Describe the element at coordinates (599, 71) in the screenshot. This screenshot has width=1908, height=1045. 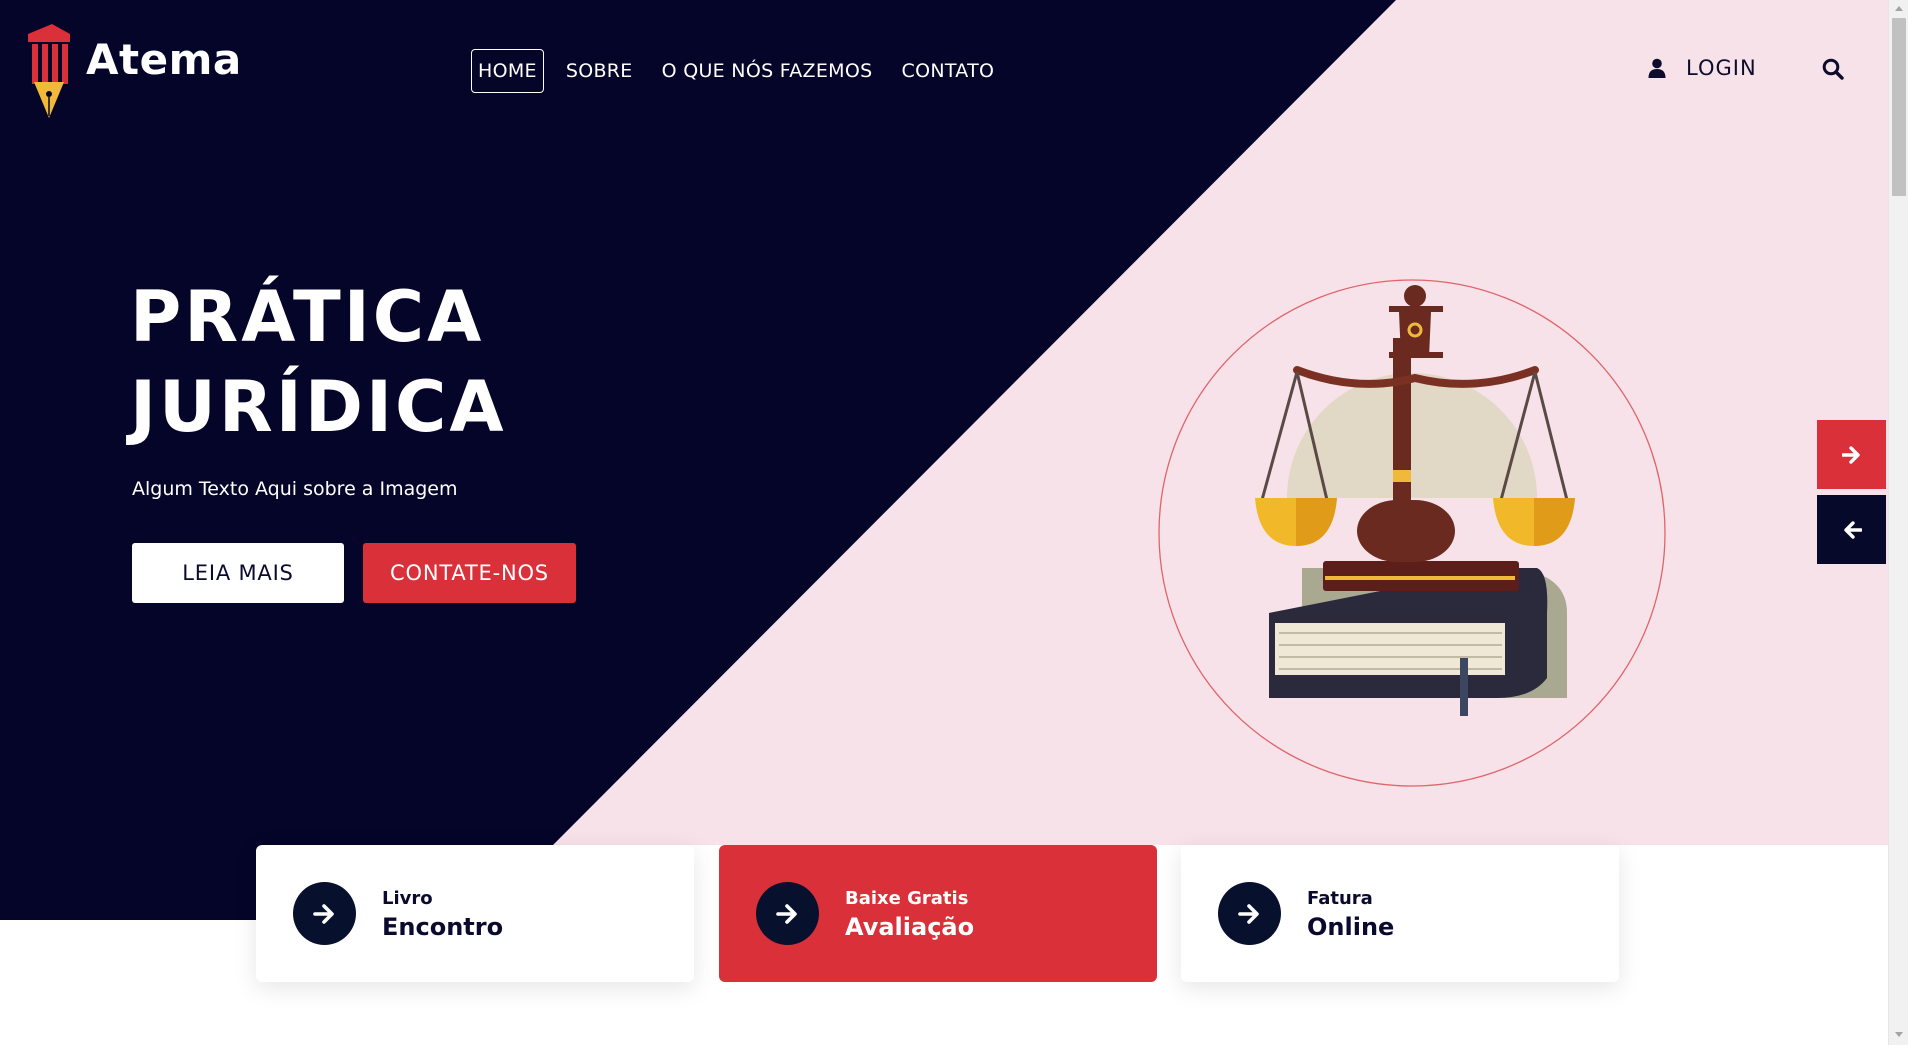
I see `nav-item-sobre: SOBRE` at that location.